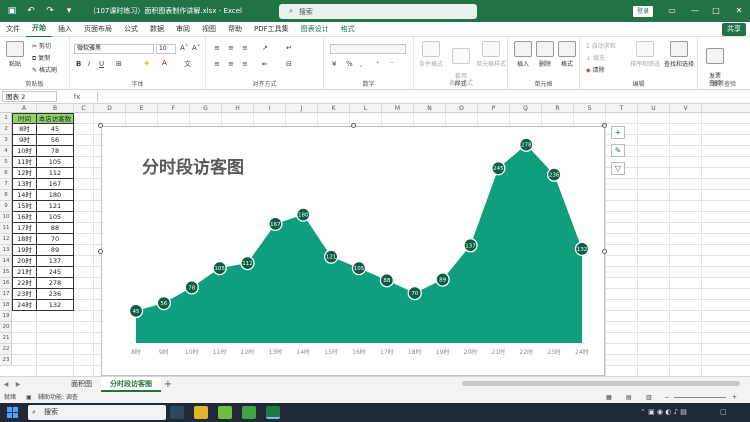  What do you see at coordinates (18, 384) in the screenshot?
I see `scroll-right-icon: ▶` at bounding box center [18, 384].